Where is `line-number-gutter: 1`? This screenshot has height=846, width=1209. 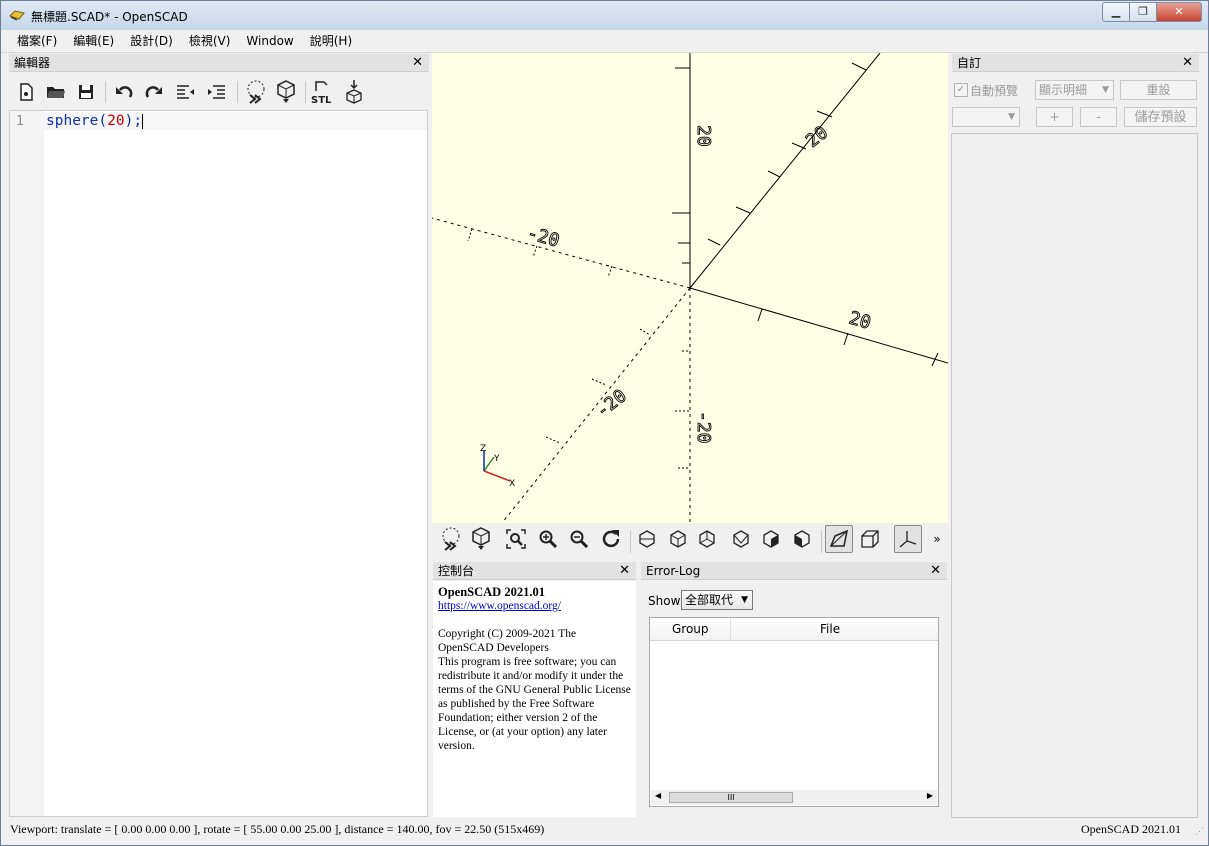
line-number-gutter: 1 is located at coordinates (27, 463).